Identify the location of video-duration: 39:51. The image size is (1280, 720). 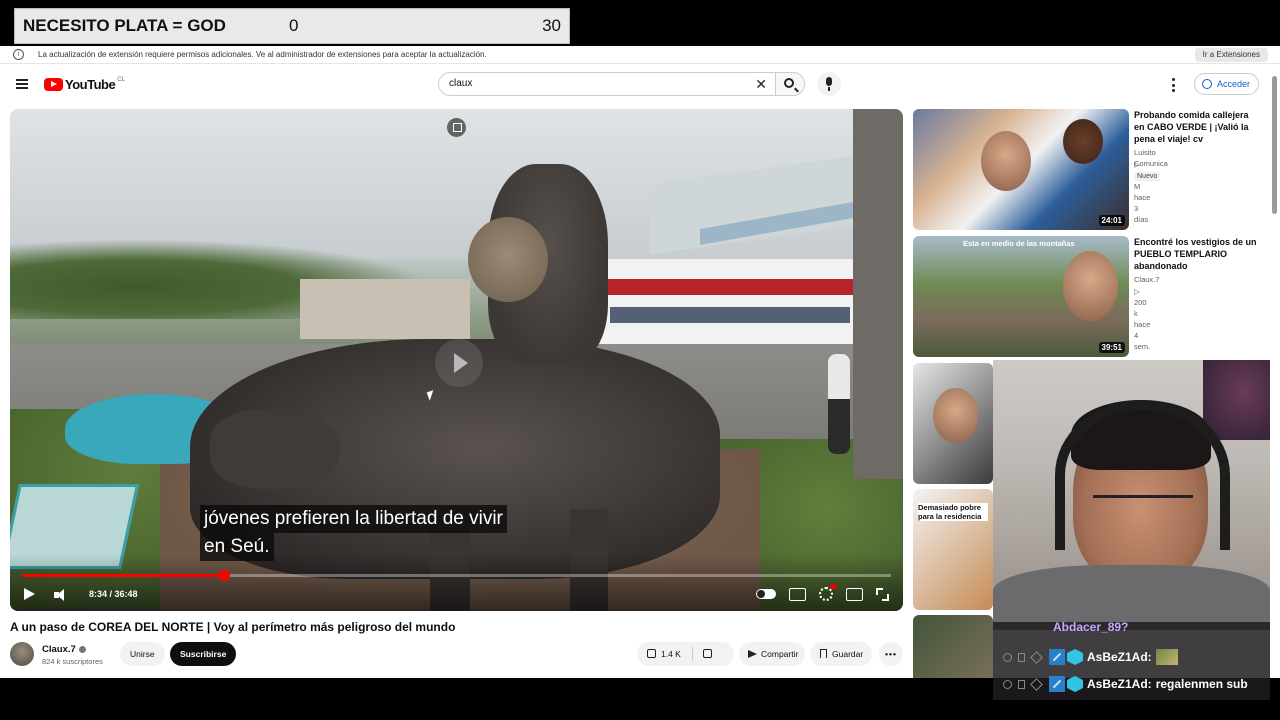
(1111, 347).